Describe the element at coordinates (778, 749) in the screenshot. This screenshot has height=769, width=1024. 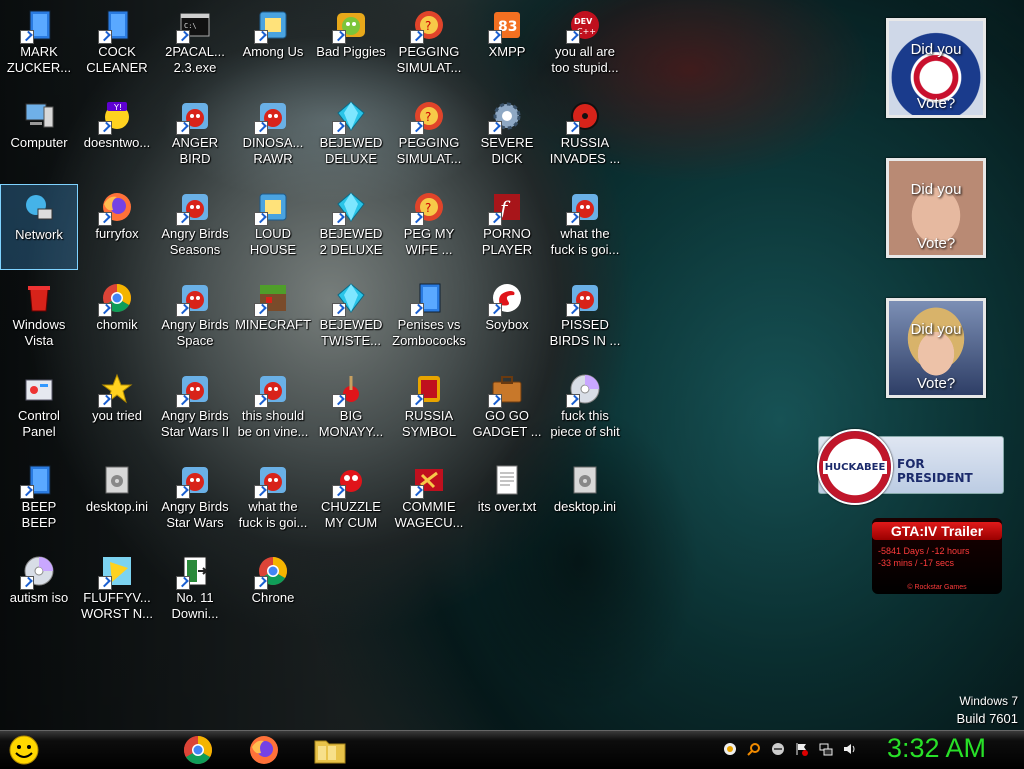
I see `tray-emoticon-icon` at that location.